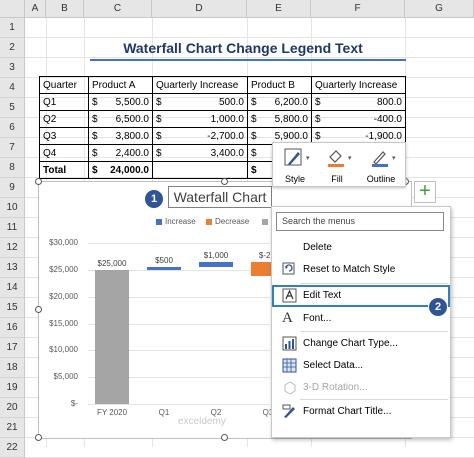  What do you see at coordinates (63, 296) in the screenshot?
I see `y-axis-tick-label: $20,000` at bounding box center [63, 296].